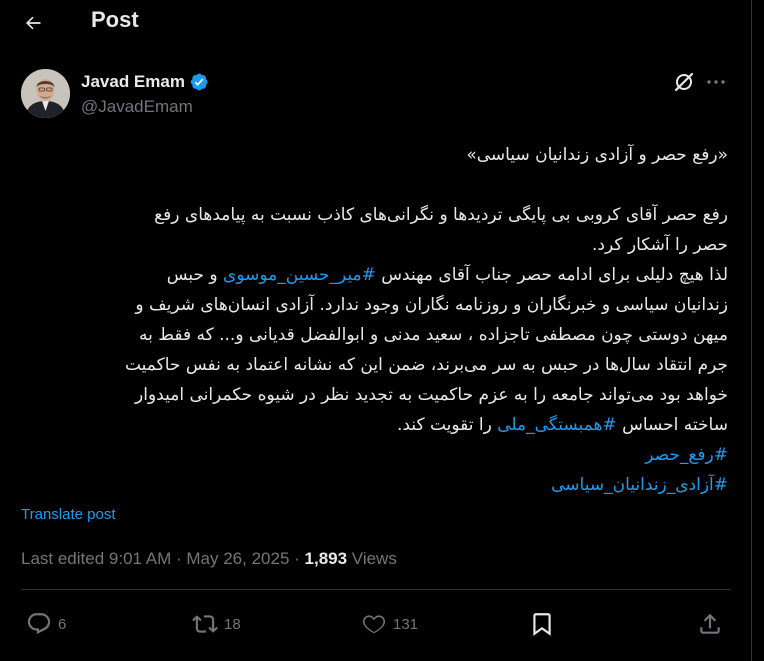  Describe the element at coordinates (232, 624) in the screenshot. I see `repost-count: 18` at that location.